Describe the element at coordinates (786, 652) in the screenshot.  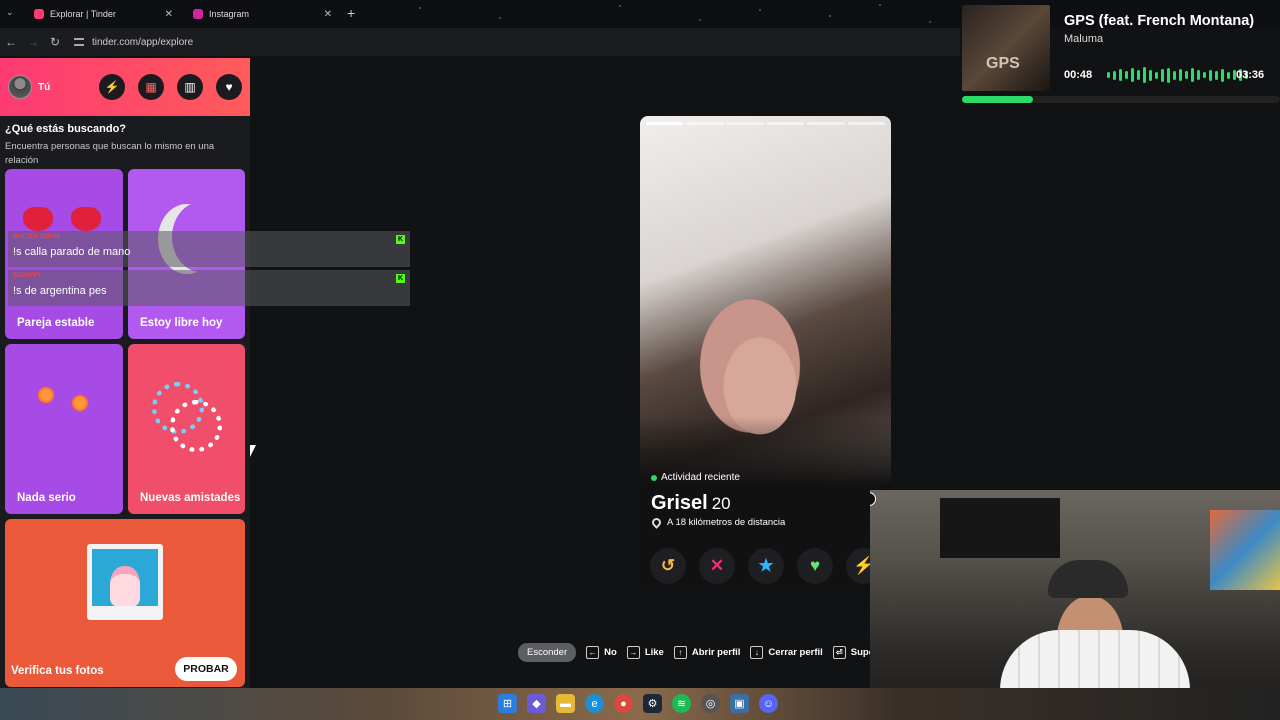
I see `shortcut-close-profile: ↓ Cerrar perfil` at that location.